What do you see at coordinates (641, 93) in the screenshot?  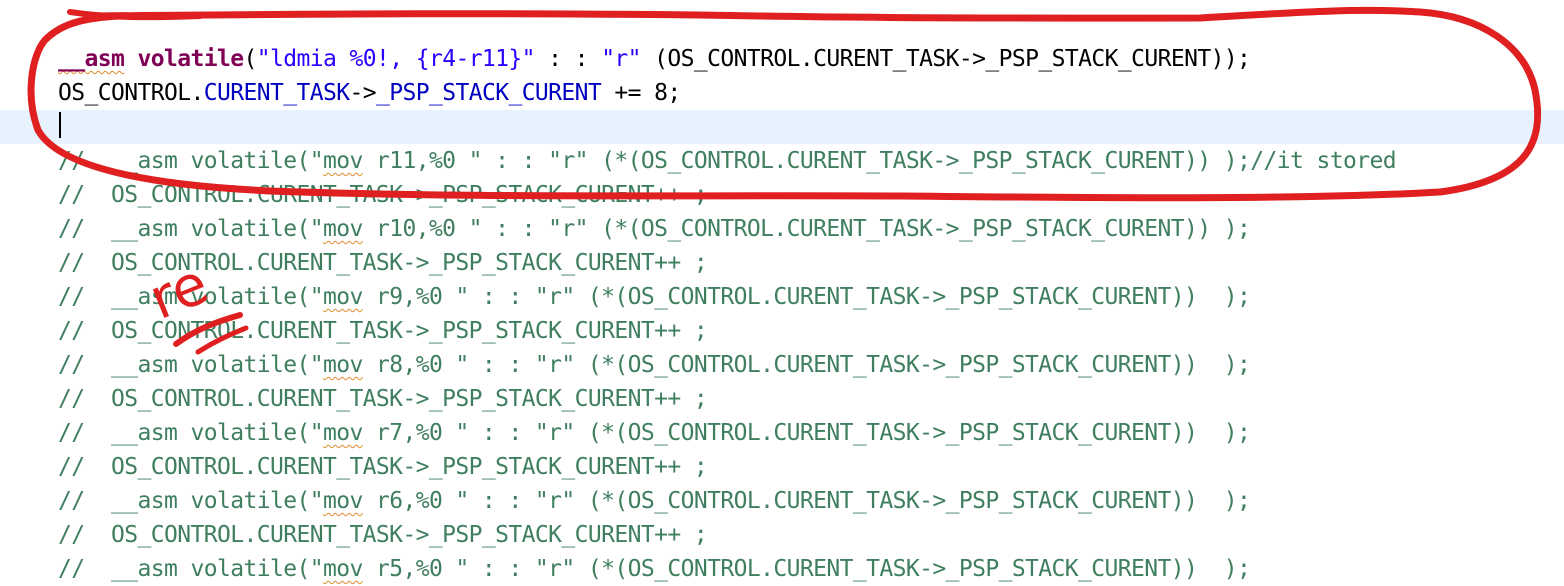 I see `code-token: += 8;` at bounding box center [641, 93].